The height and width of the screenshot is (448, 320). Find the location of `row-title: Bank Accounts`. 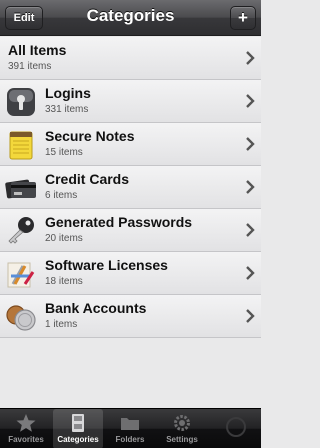

row-title: Bank Accounts is located at coordinates (96, 308).